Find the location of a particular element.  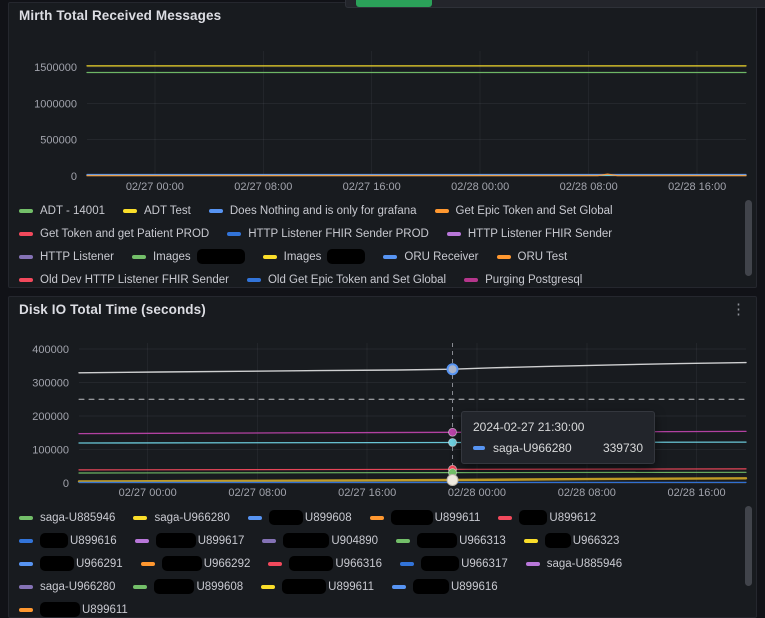

legend-item-get-token-and-get-patient-prod: Get Token and get Patient PROD is located at coordinates (114, 234).